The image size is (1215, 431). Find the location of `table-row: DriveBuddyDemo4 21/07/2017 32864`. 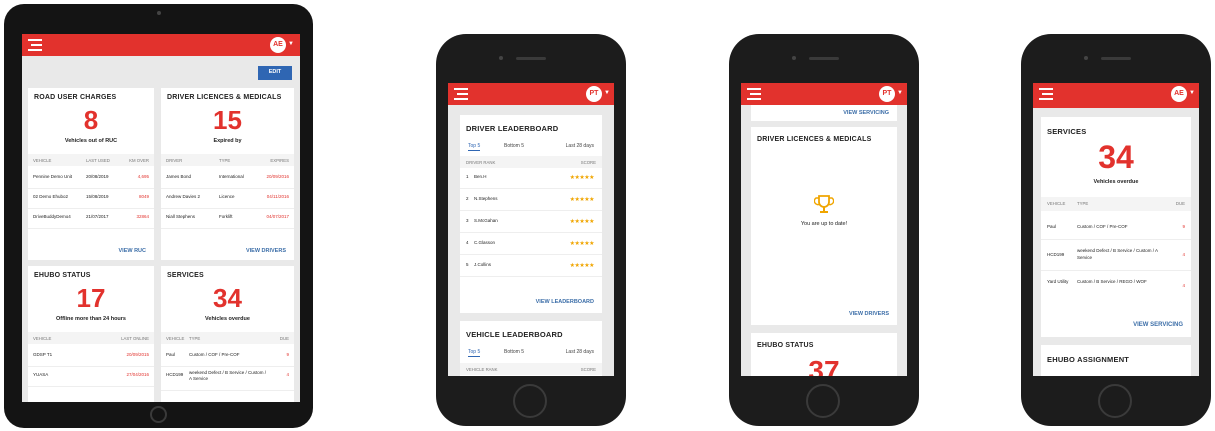

table-row: DriveBuddyDemo4 21/07/2017 32864 is located at coordinates (91, 219).